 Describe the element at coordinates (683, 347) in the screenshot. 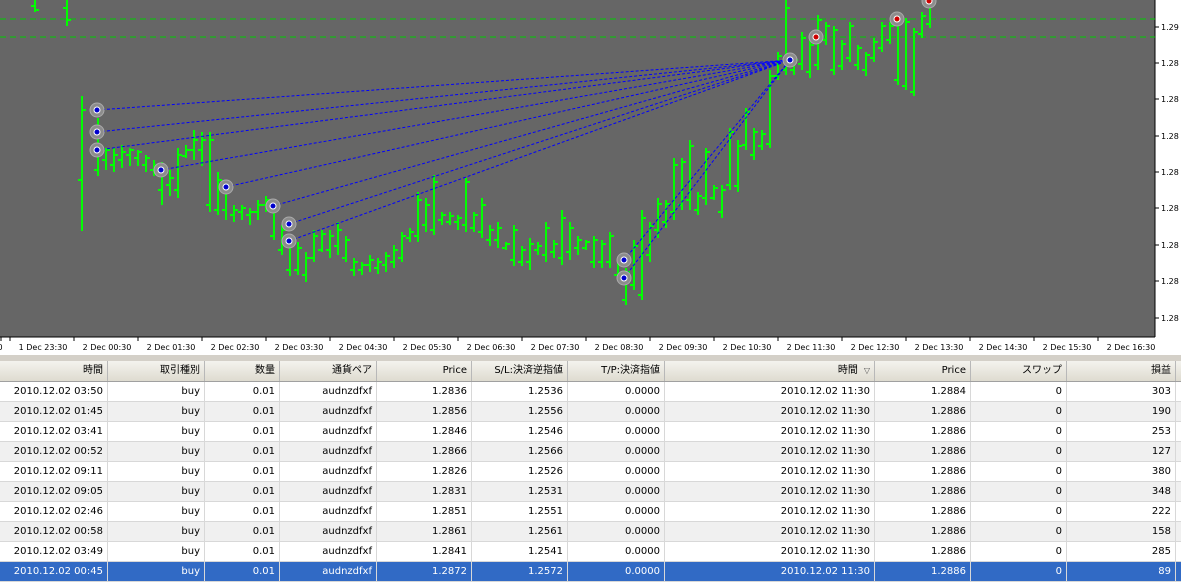

I see `time-label: 2 Dec 09:30` at that location.